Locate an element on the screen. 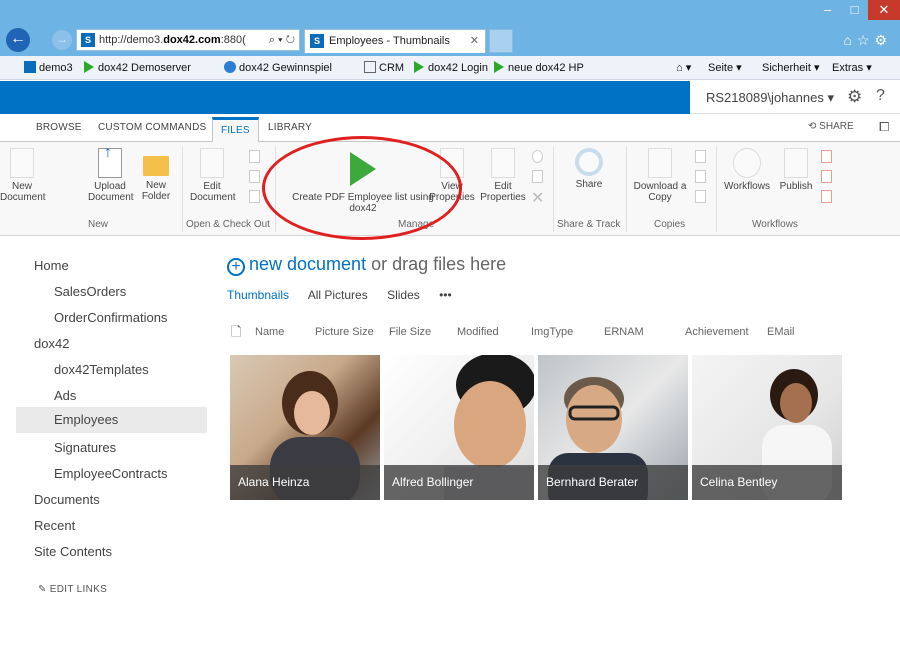  col-modified: Modified is located at coordinates (478, 332).